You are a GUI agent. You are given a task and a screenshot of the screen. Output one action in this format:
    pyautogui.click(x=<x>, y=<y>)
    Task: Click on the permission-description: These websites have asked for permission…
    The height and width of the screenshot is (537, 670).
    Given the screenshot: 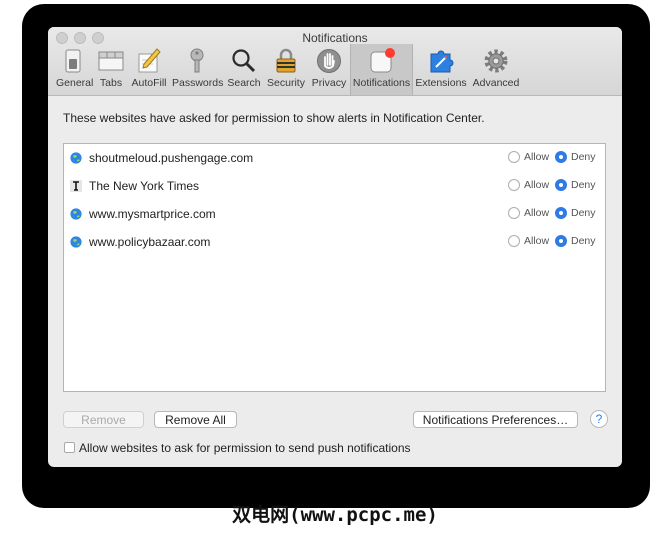 What is the action you would take?
    pyautogui.click(x=274, y=118)
    